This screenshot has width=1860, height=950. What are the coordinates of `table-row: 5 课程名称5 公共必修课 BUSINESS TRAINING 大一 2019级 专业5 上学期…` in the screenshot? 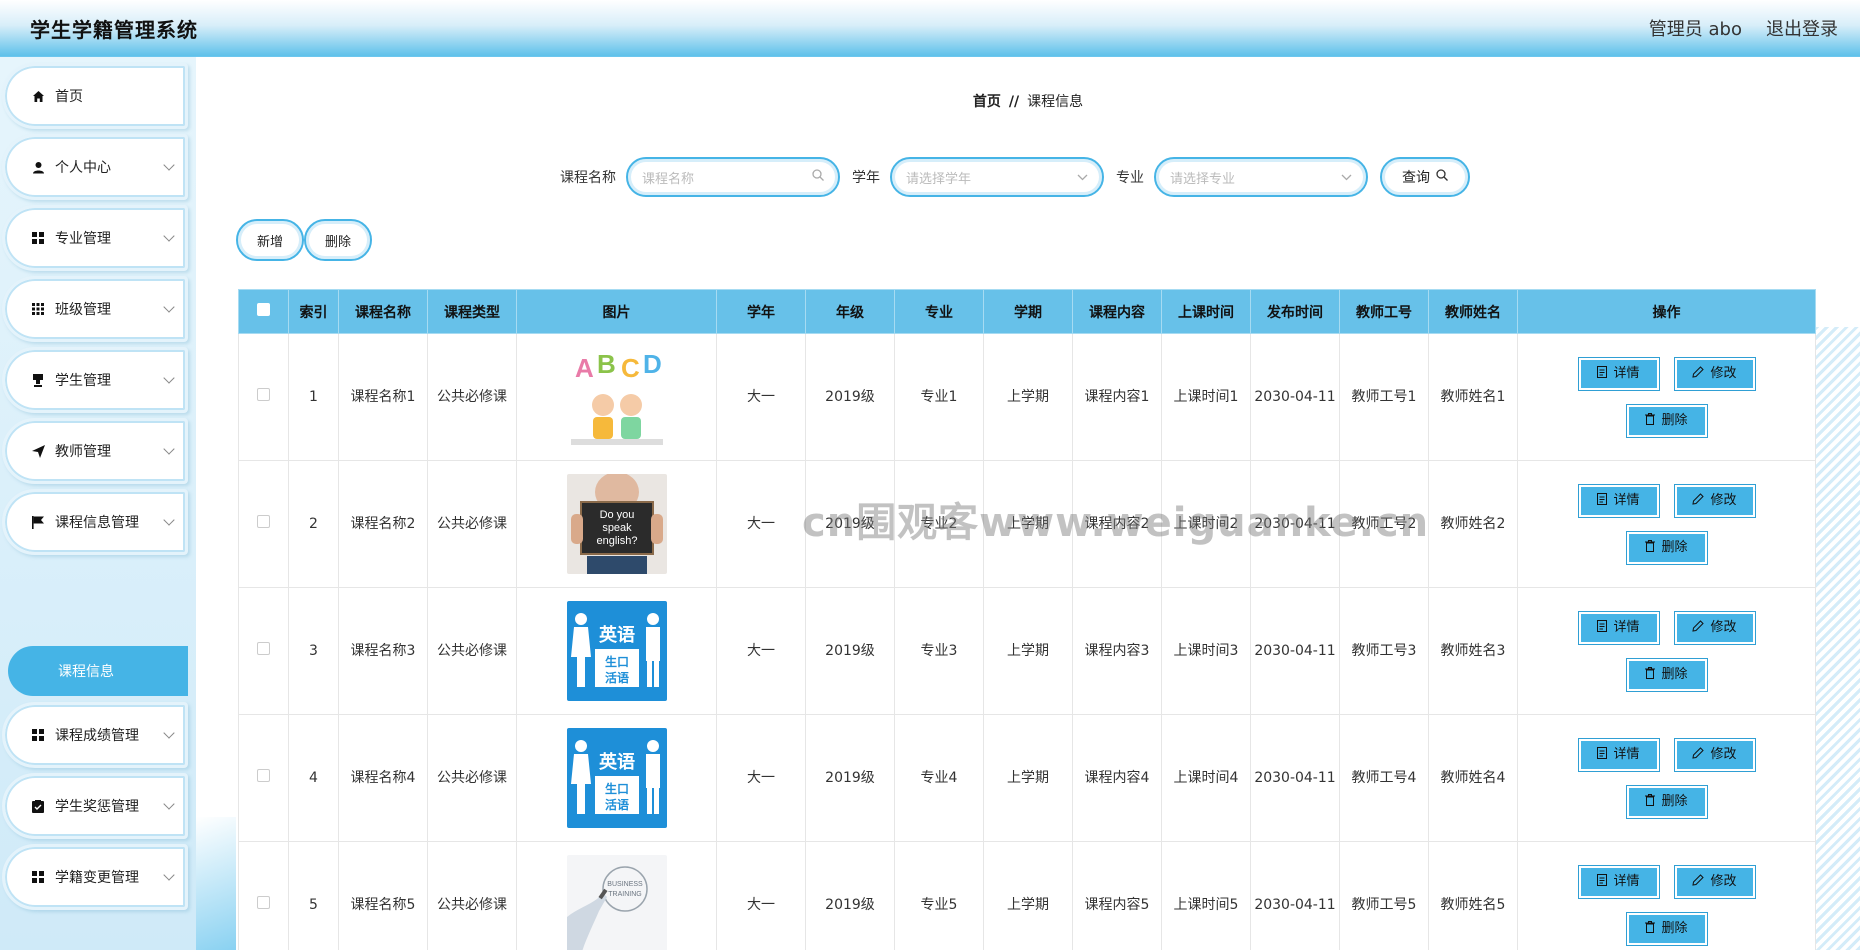 It's located at (1027, 895).